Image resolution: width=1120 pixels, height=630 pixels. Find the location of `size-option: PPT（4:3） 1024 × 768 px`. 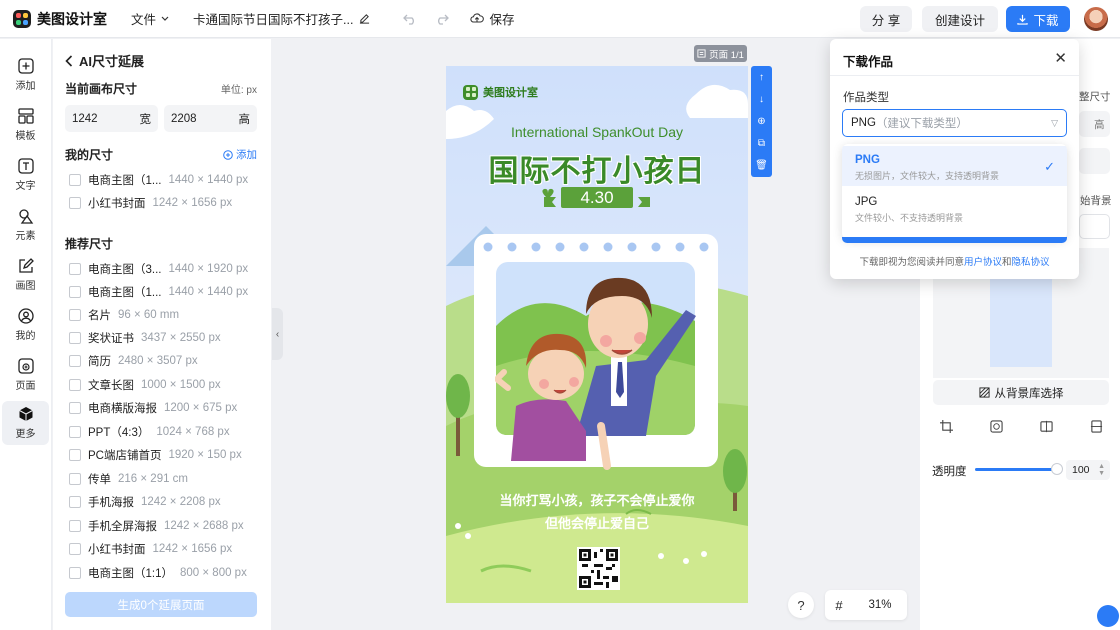

size-option: PPT（4:3） 1024 × 768 px is located at coordinates (149, 432).